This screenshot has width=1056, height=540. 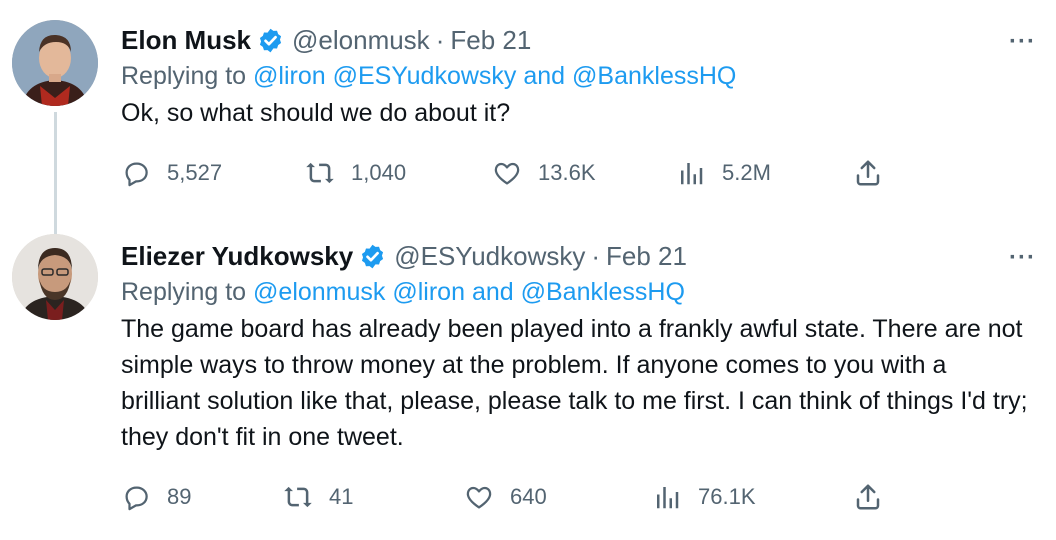 I want to click on views-count: 5.2M, so click(x=746, y=172).